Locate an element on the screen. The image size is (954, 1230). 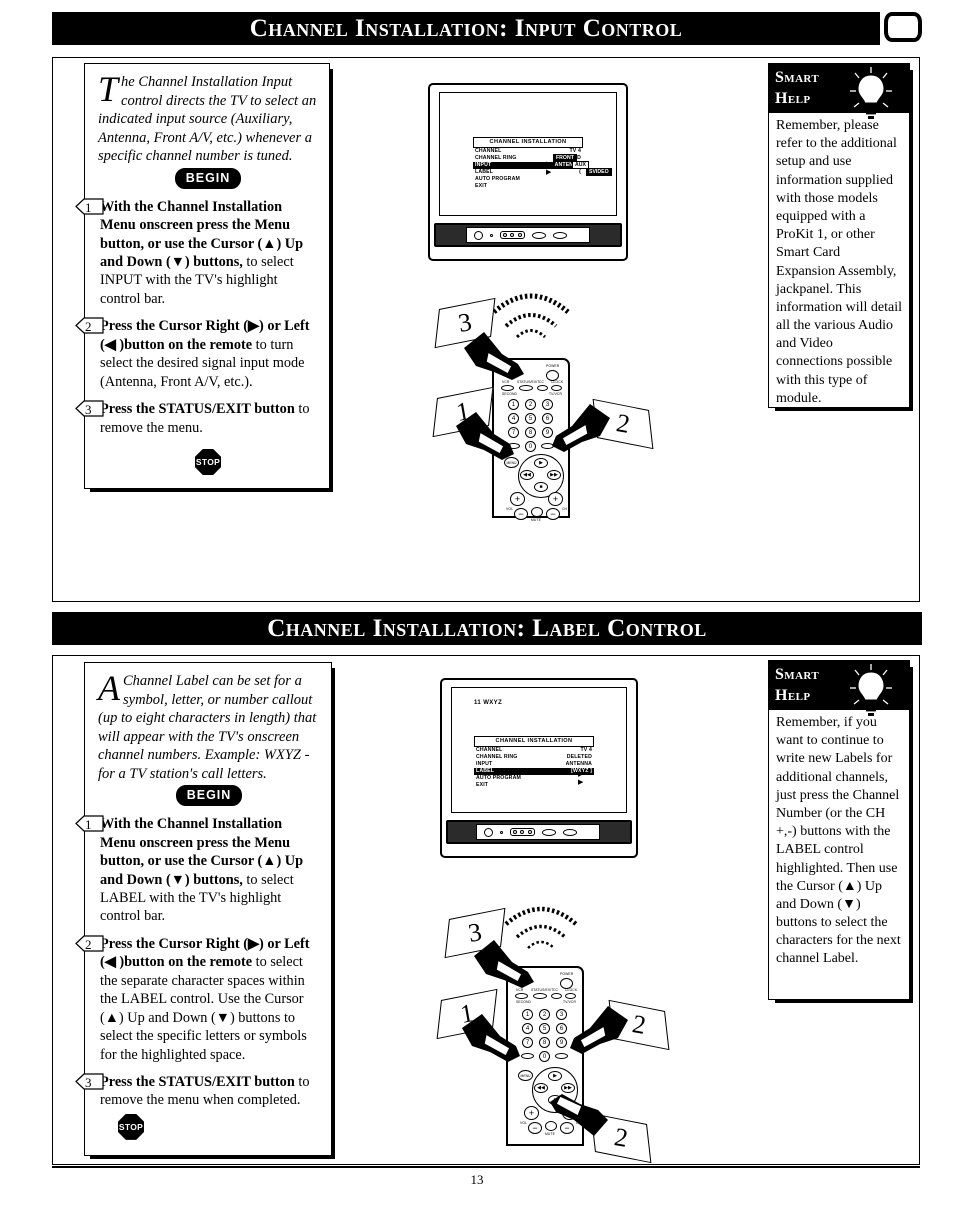
osd-row-name: EXIT is located at coordinates (482, 785).